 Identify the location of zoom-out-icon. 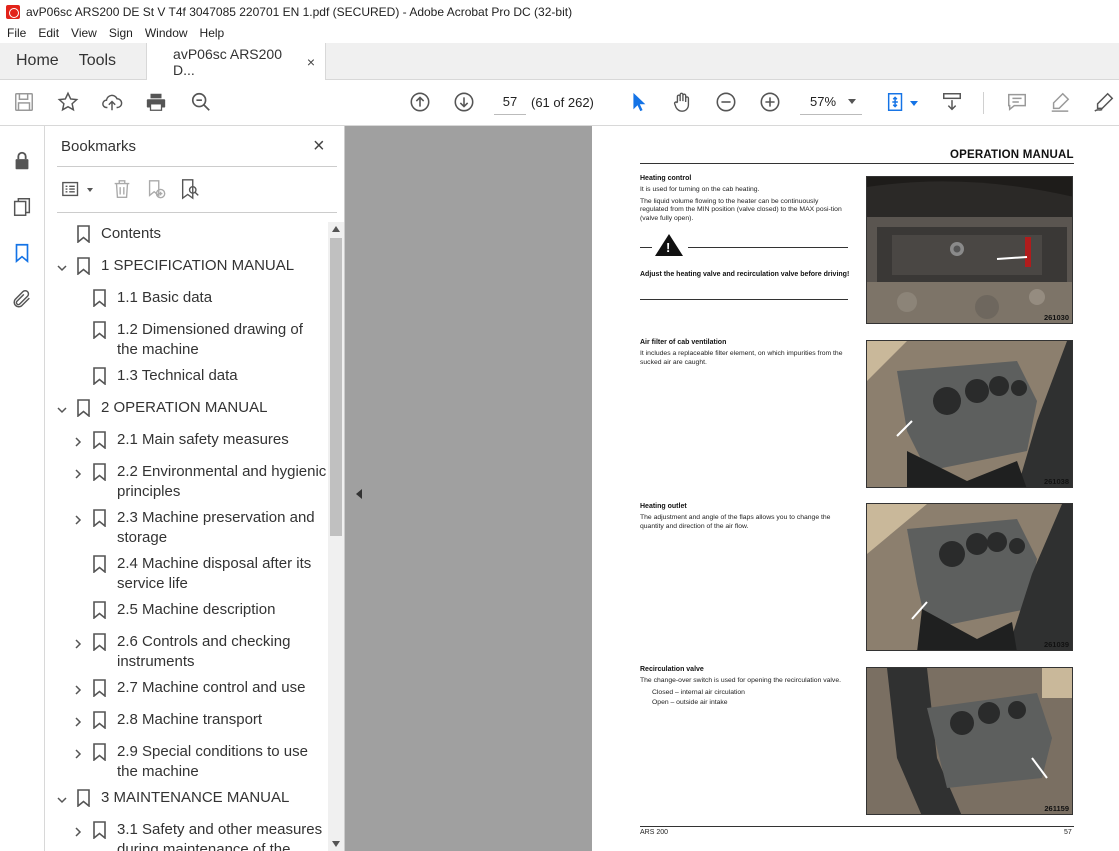
(726, 102).